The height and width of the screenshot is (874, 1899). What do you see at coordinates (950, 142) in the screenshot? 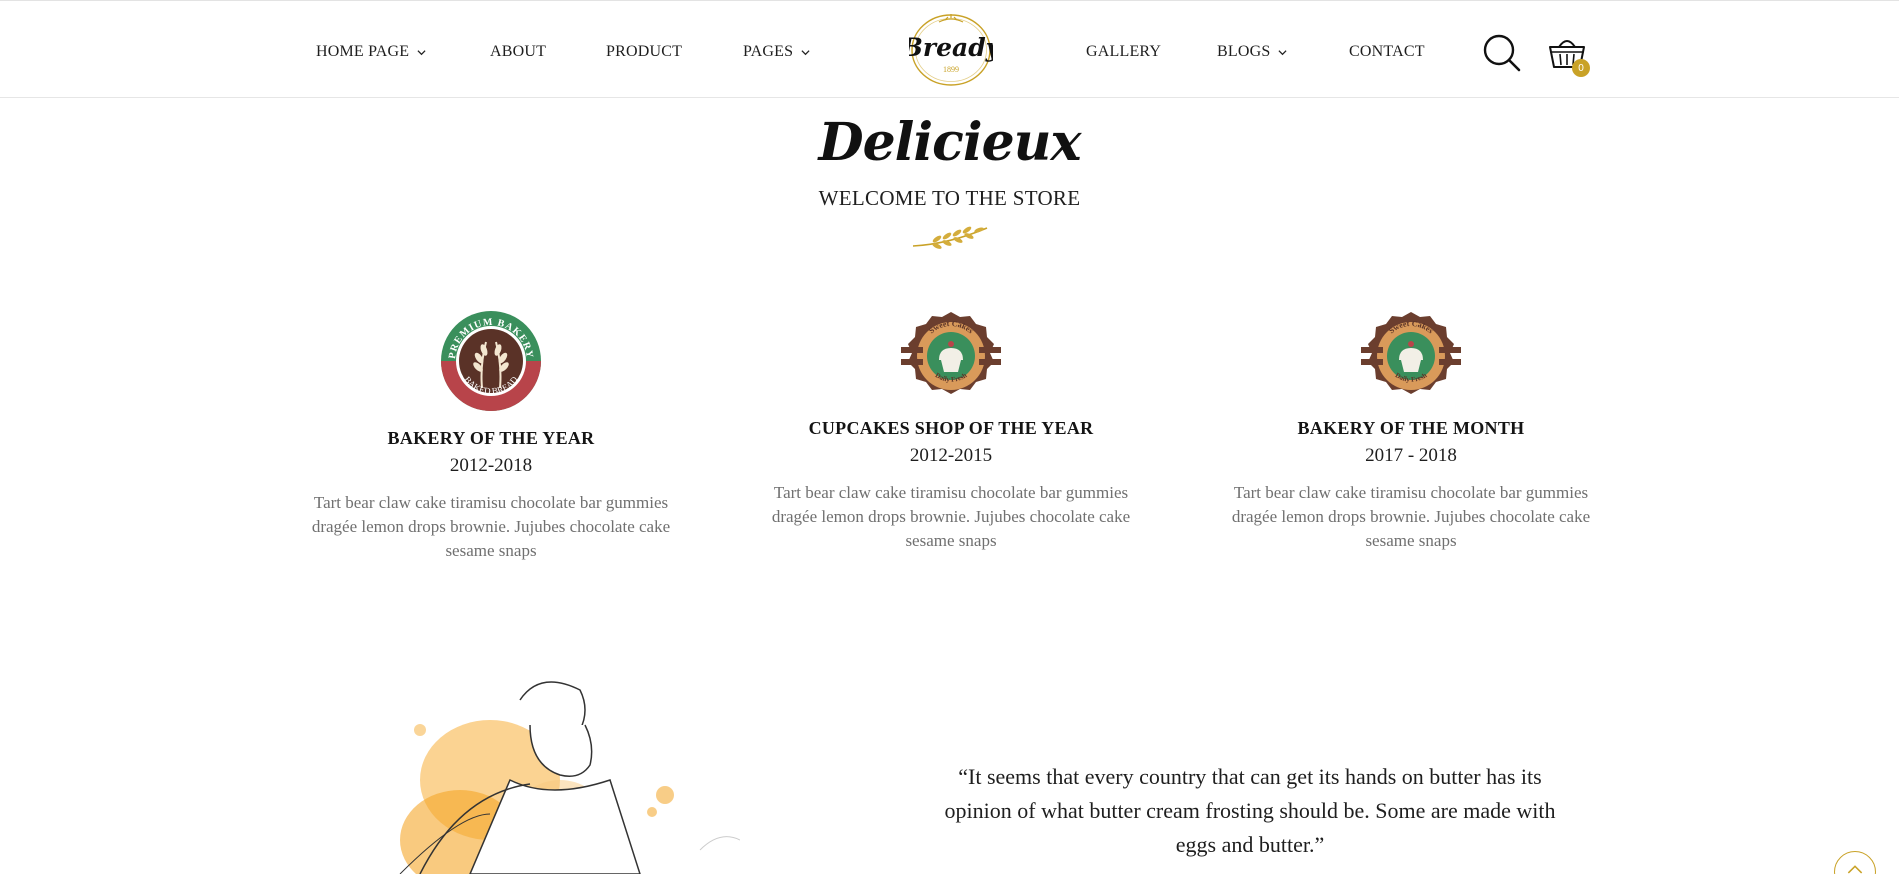
I see `section-script-title: Delicieux` at bounding box center [950, 142].